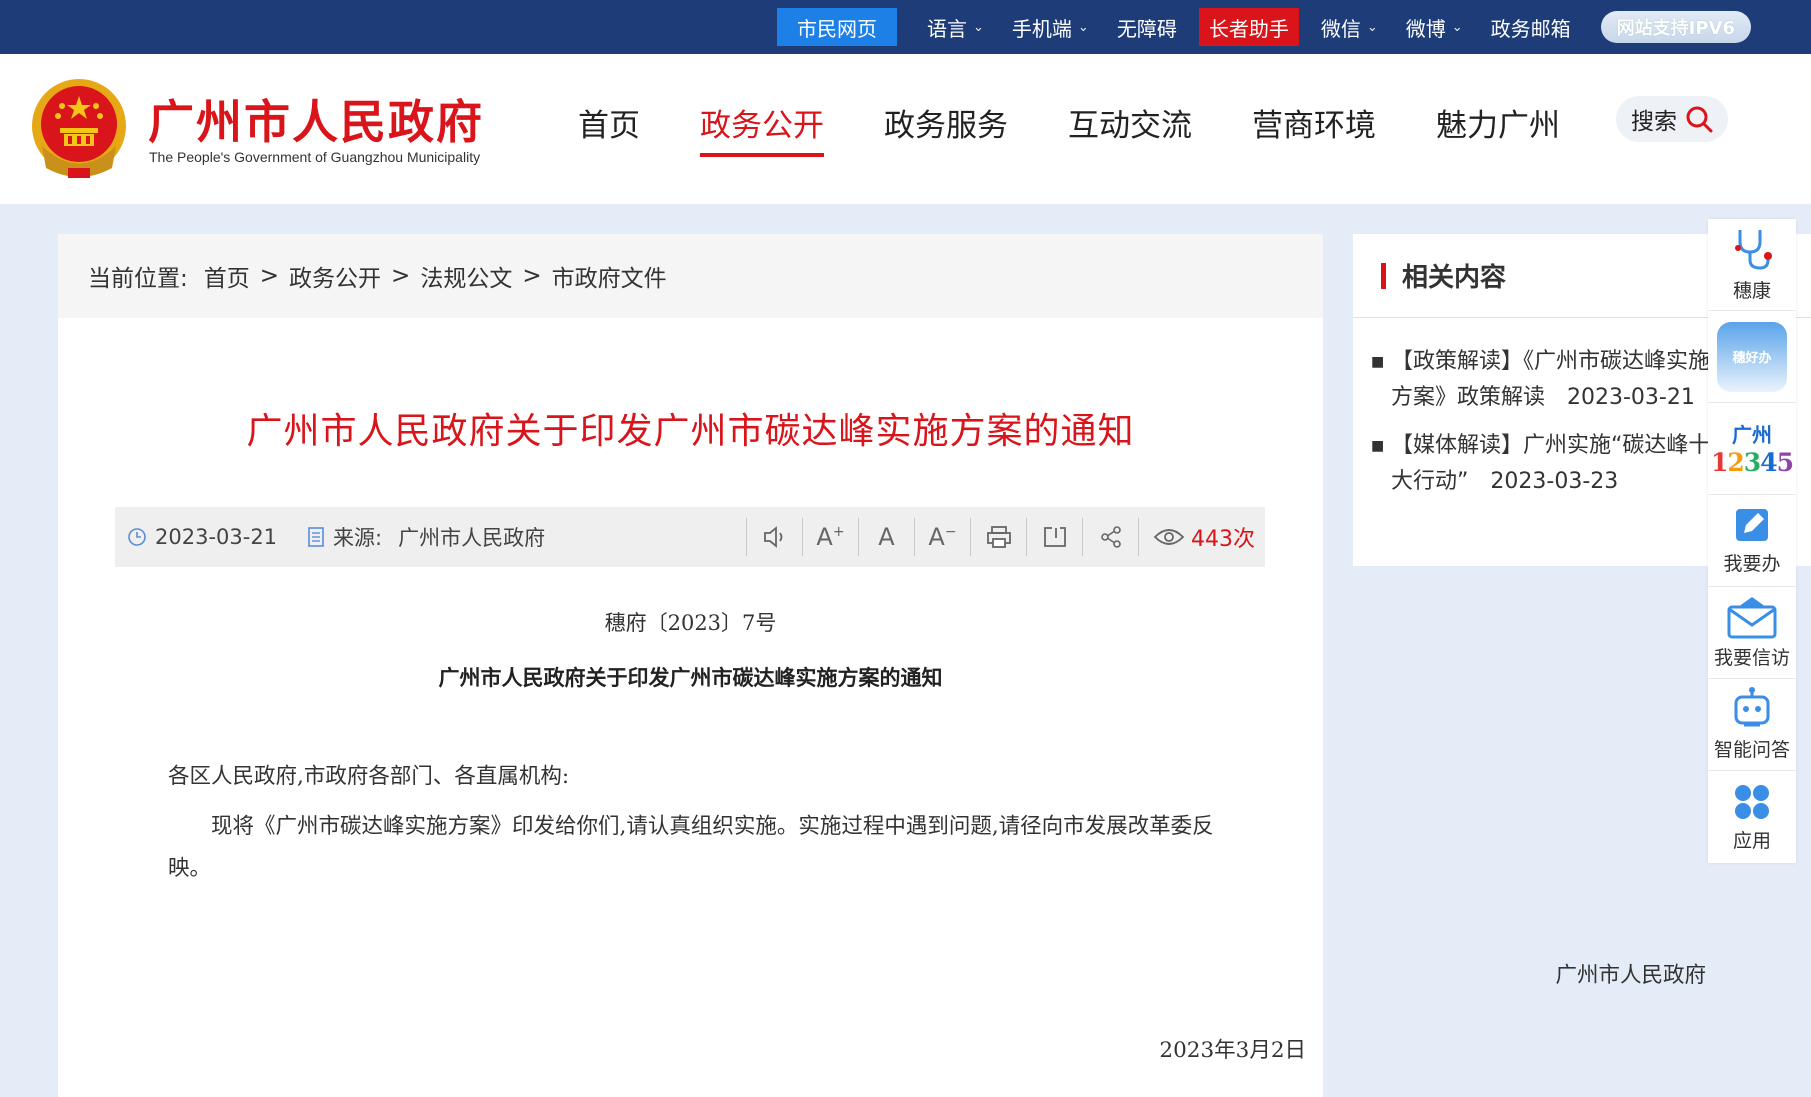 The image size is (1811, 1097). I want to click on search-icon, so click(1699, 119).